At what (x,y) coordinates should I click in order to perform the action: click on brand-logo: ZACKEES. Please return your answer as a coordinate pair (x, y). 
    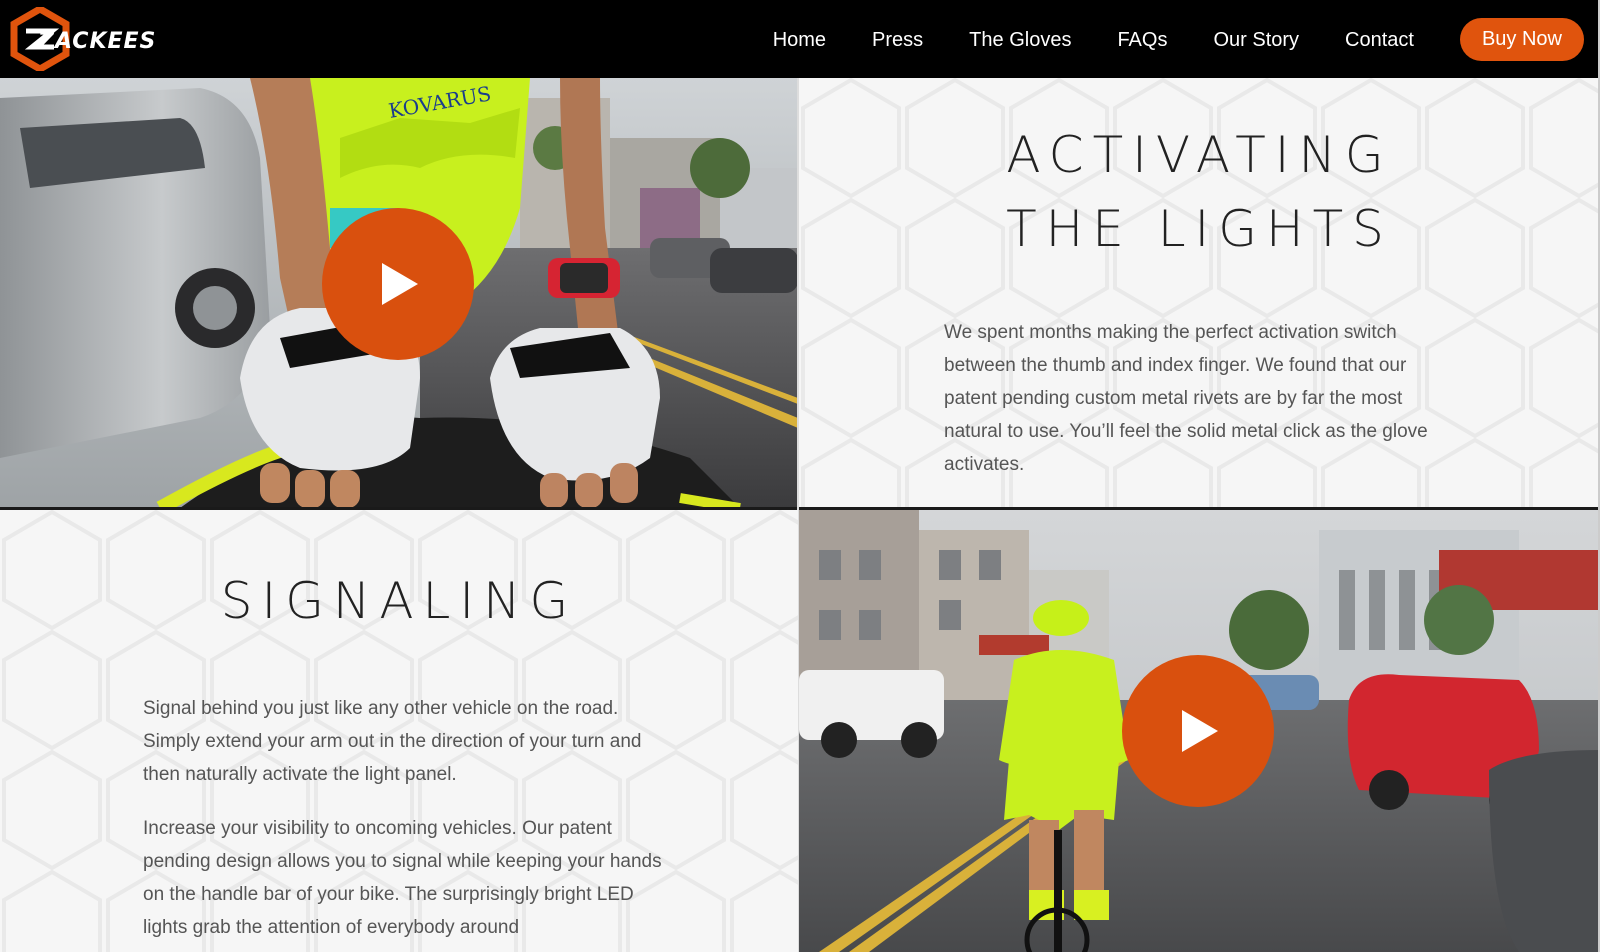
    Looking at the image, I should click on (100, 39).